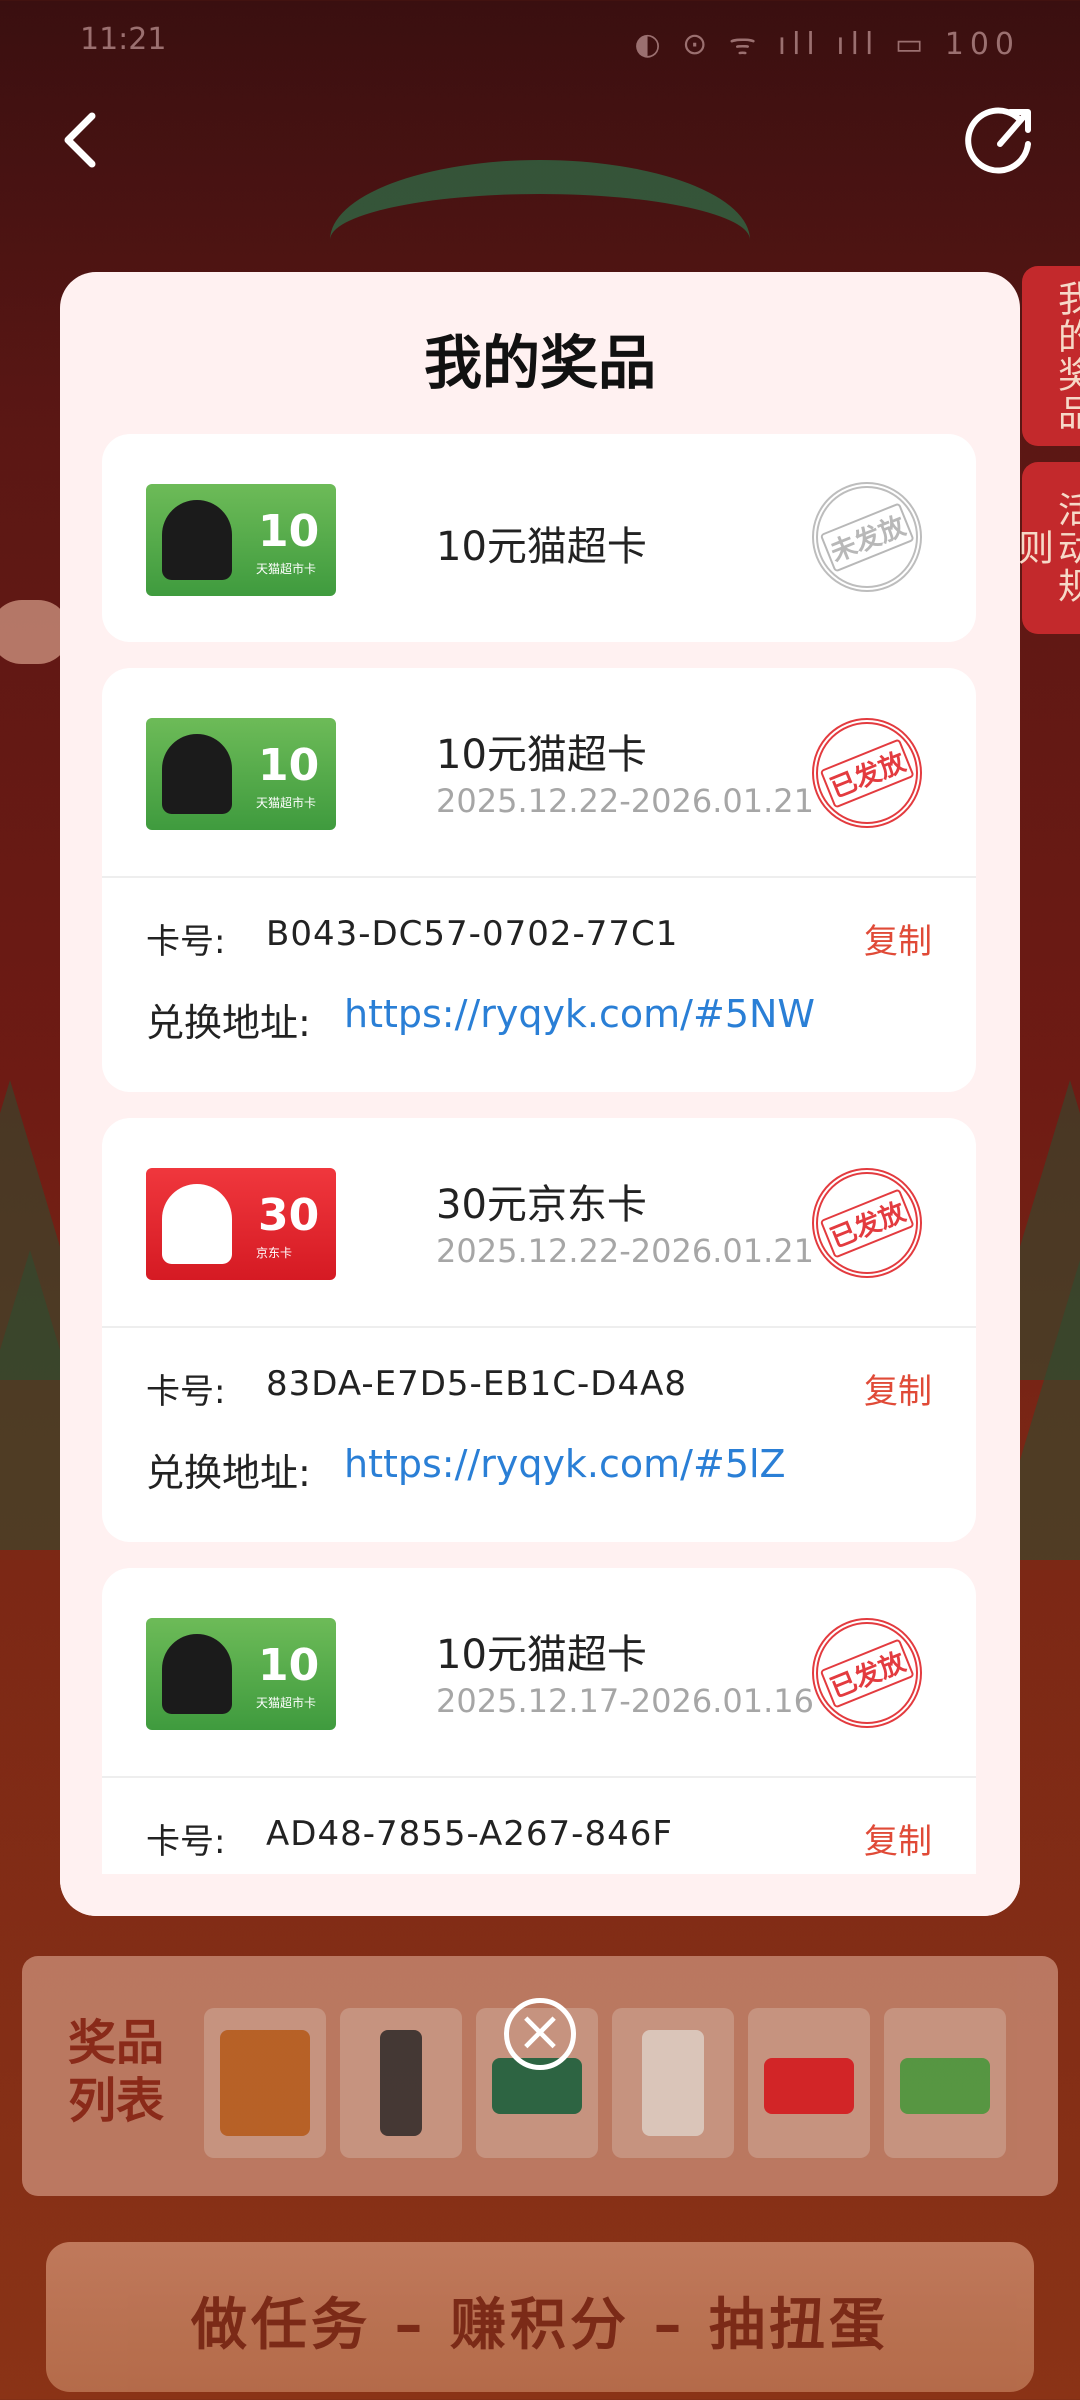 This screenshot has width=1080, height=2400. I want to click on prize-thumb-tumbler, so click(673, 2083).